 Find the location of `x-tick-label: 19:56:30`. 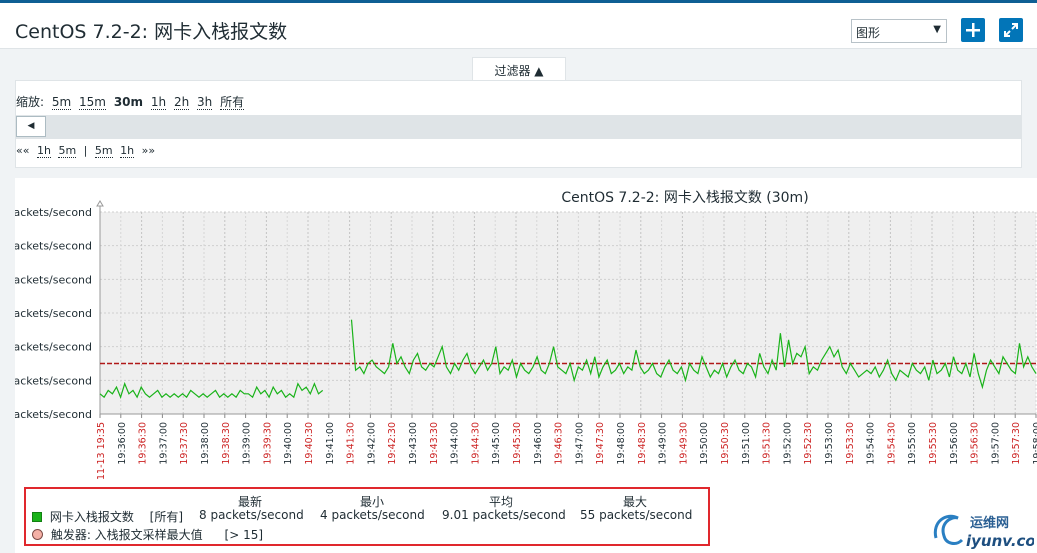

x-tick-label: 19:56:30 is located at coordinates (975, 443).